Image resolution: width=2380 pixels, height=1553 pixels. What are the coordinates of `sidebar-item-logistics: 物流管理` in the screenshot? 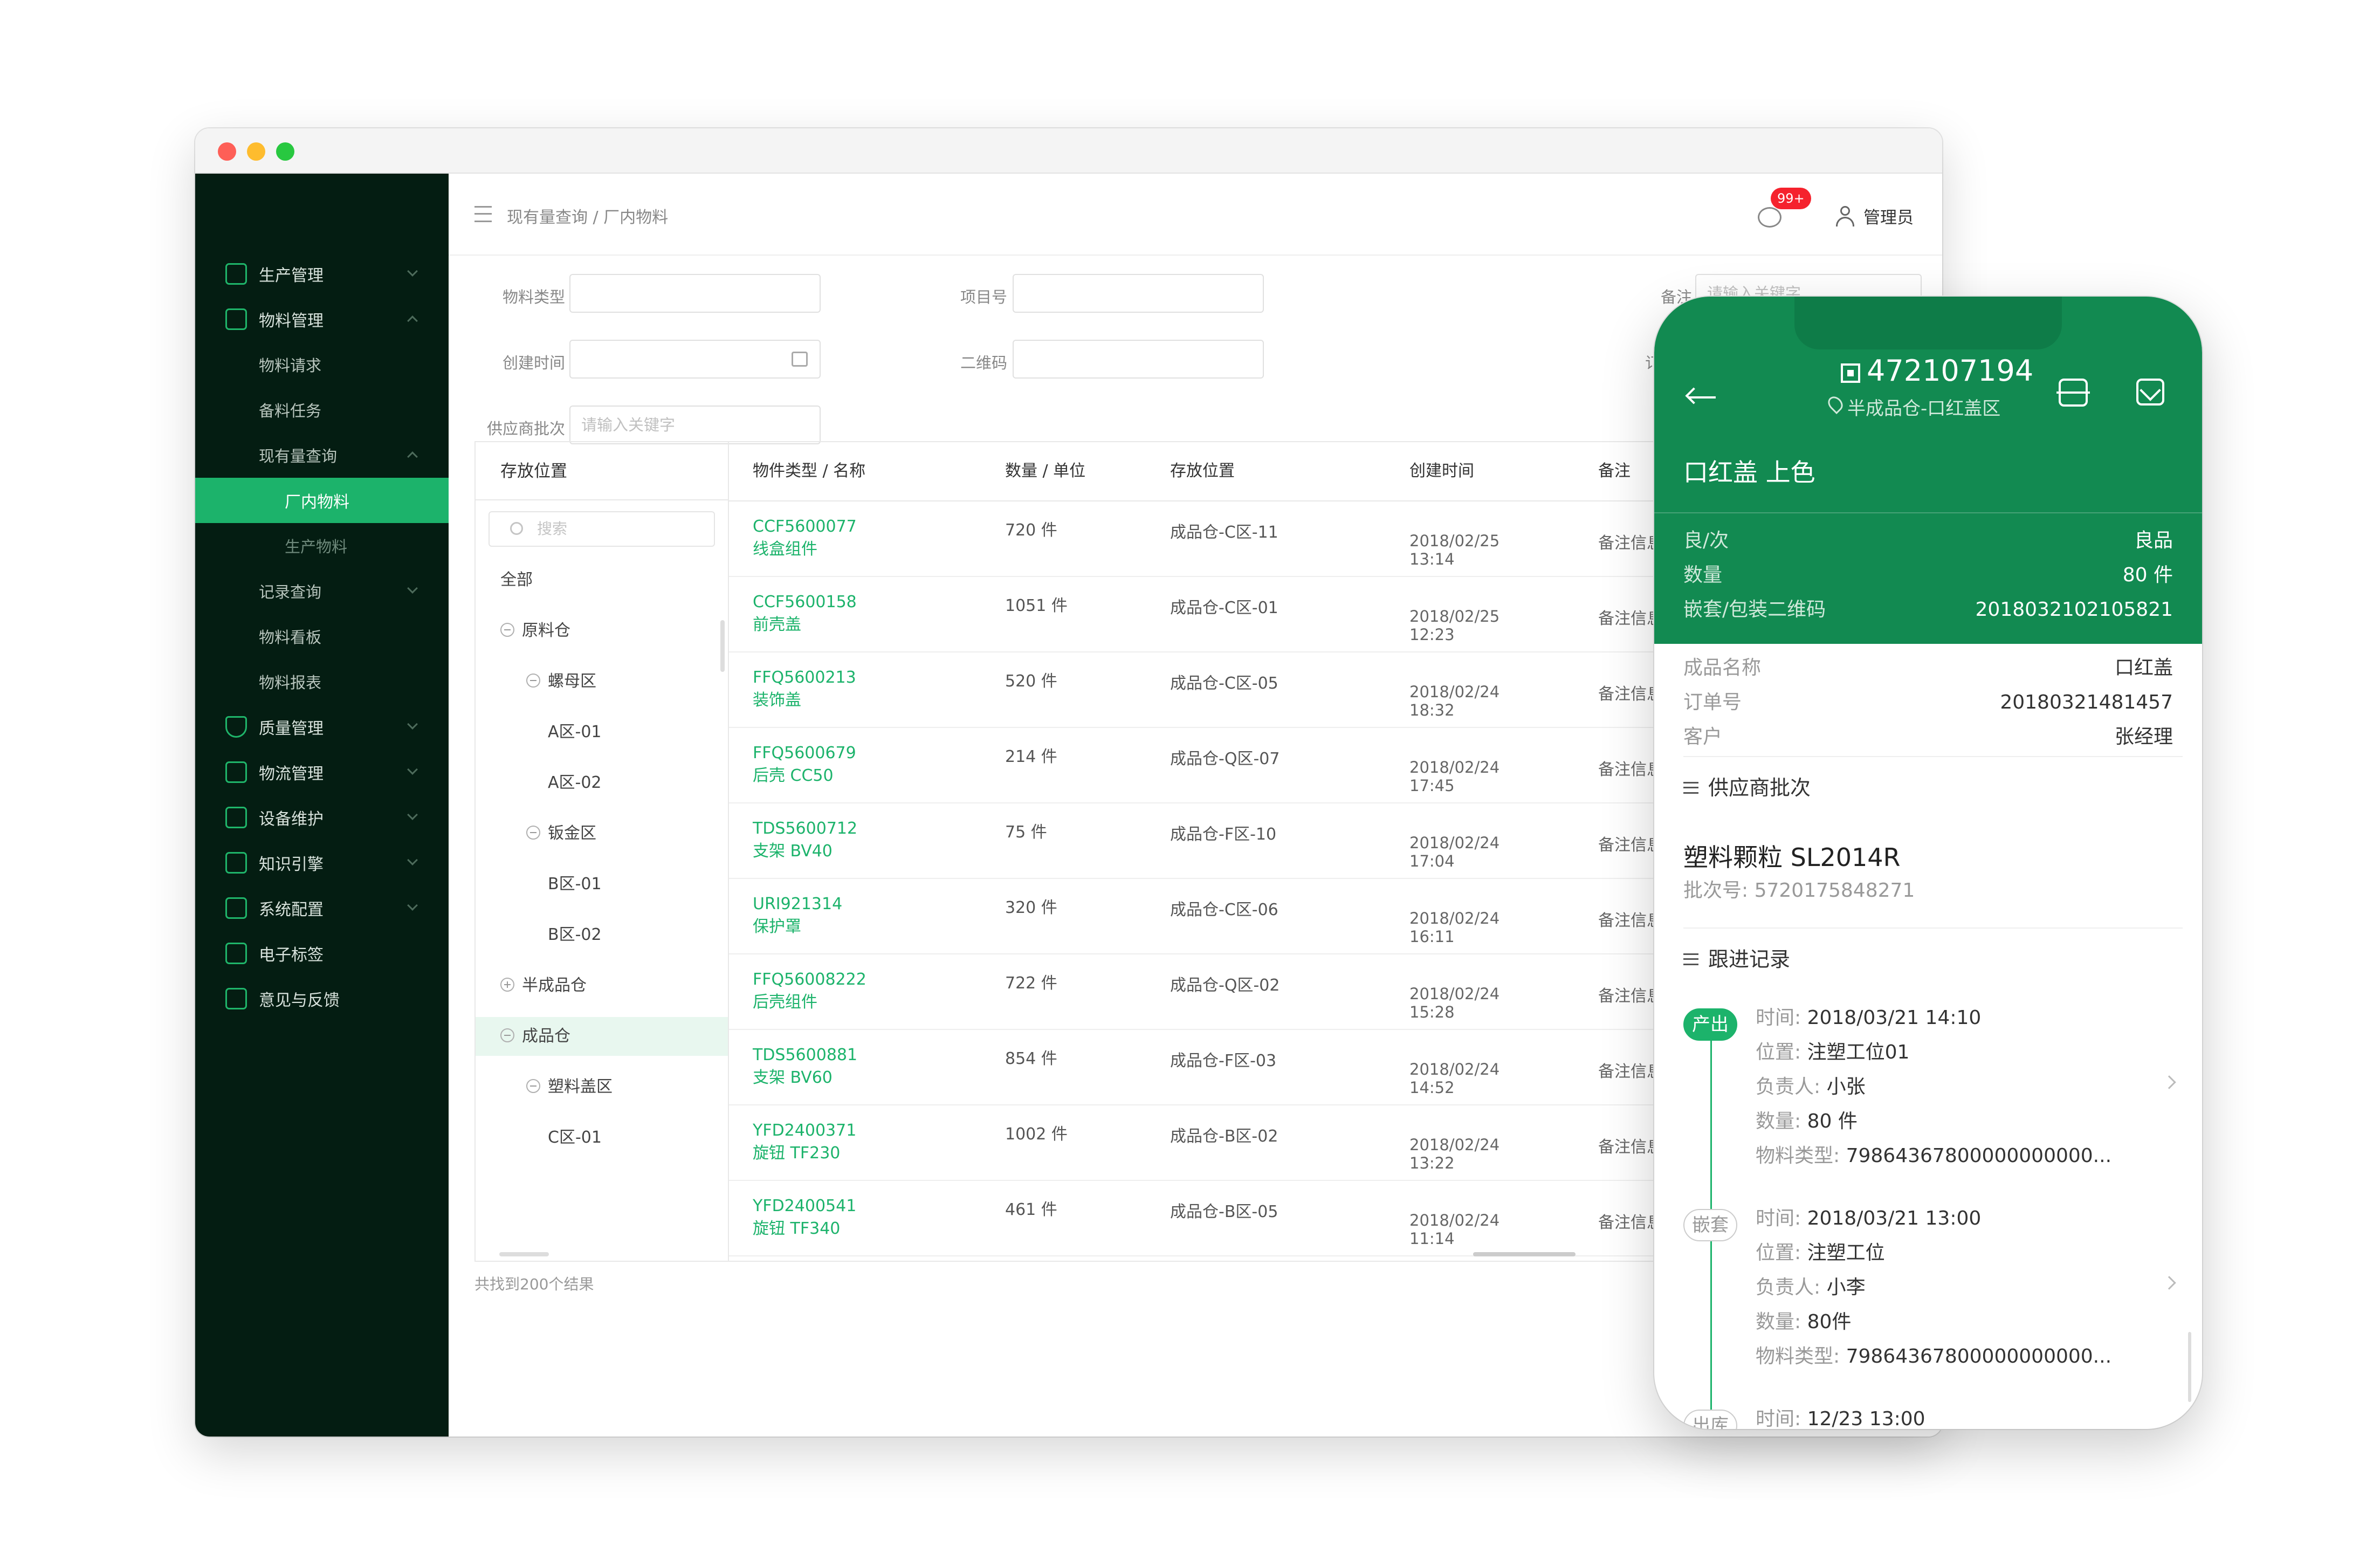 It's located at (322, 772).